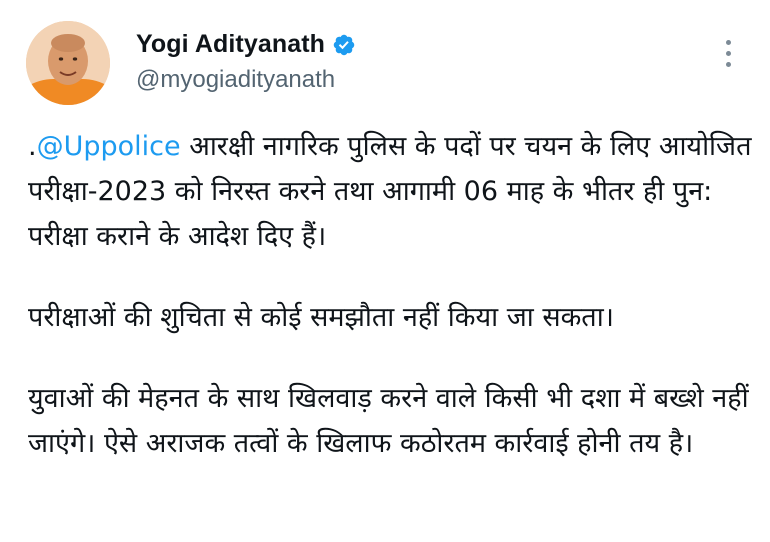 Image resolution: width=770 pixels, height=542 pixels. I want to click on avatar-image, so click(68, 63).